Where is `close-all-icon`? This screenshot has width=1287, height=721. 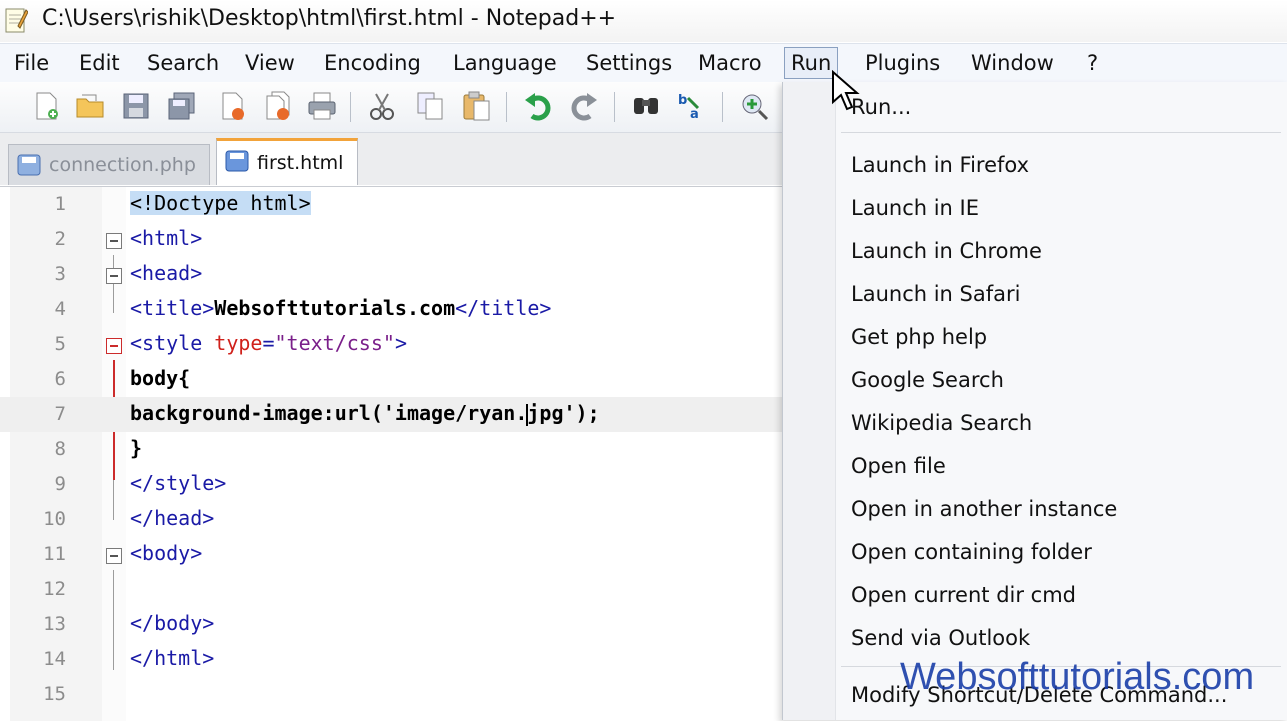
close-all-icon is located at coordinates (278, 106).